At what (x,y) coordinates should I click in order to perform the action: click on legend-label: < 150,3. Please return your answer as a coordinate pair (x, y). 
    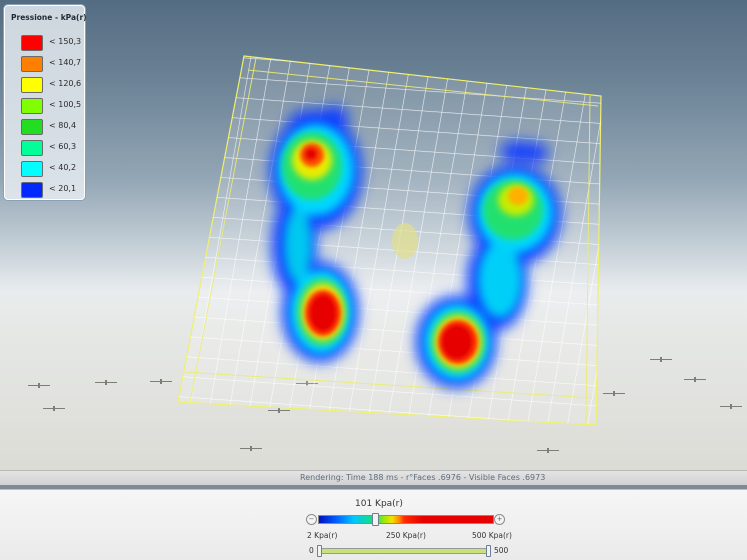
    Looking at the image, I should click on (65, 41).